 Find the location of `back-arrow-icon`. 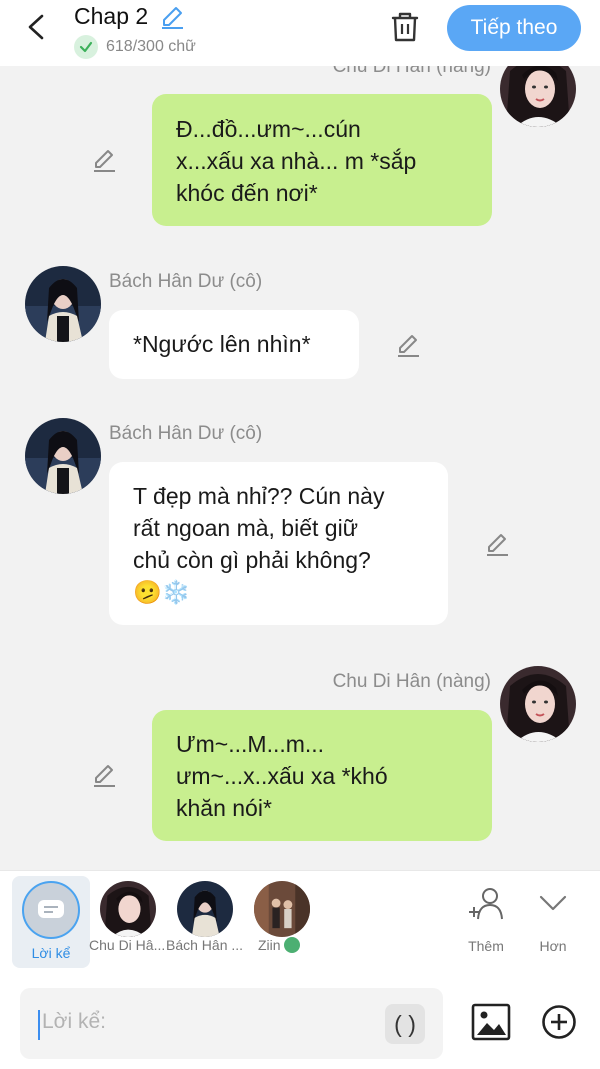

back-arrow-icon is located at coordinates (37, 27).